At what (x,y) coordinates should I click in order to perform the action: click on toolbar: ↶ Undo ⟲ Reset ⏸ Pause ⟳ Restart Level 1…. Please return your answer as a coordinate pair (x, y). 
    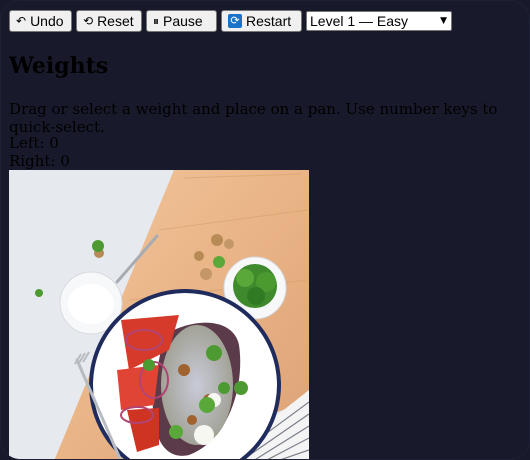
    Looking at the image, I should click on (230, 21).